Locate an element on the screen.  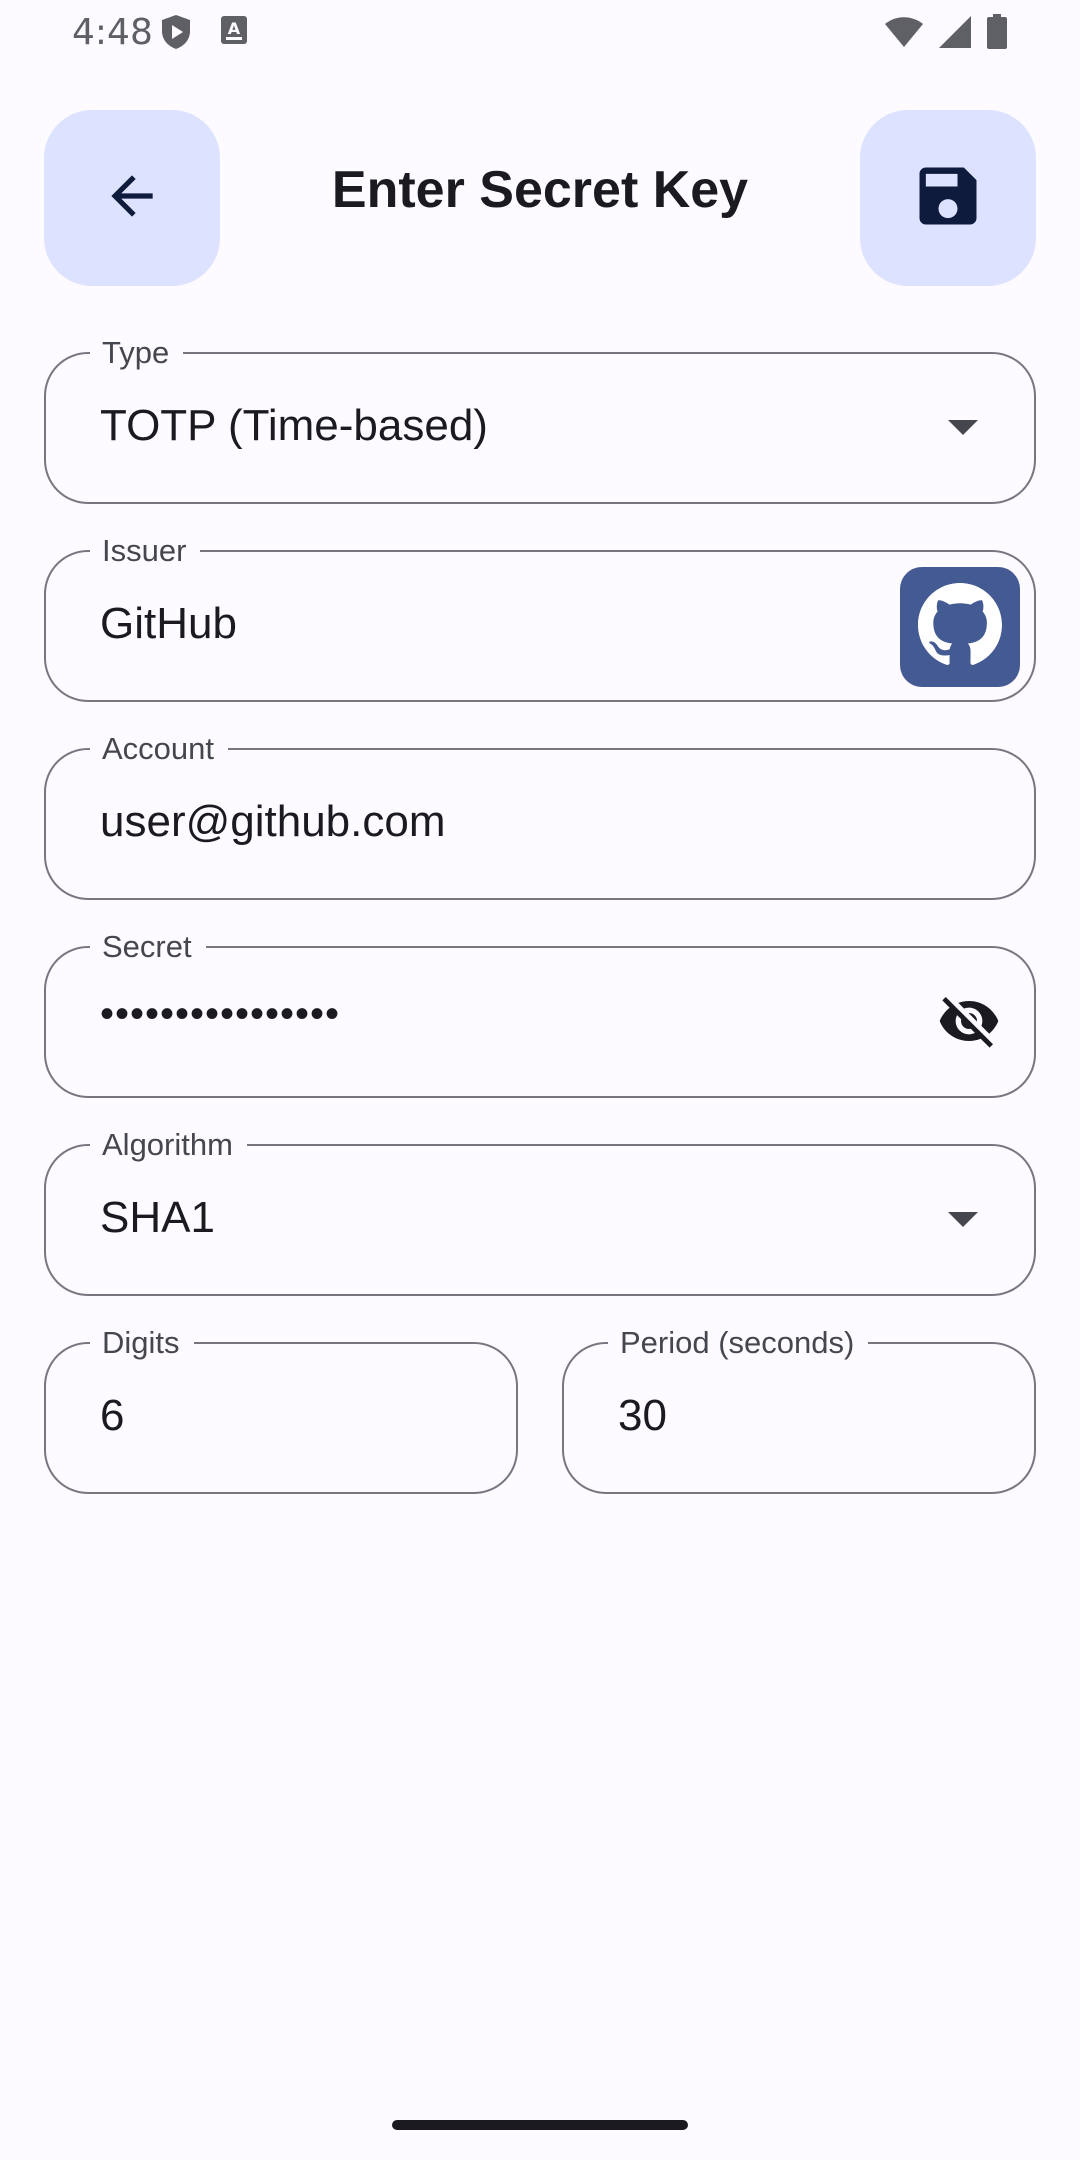
status-time: 4:48 is located at coordinates (112, 32).